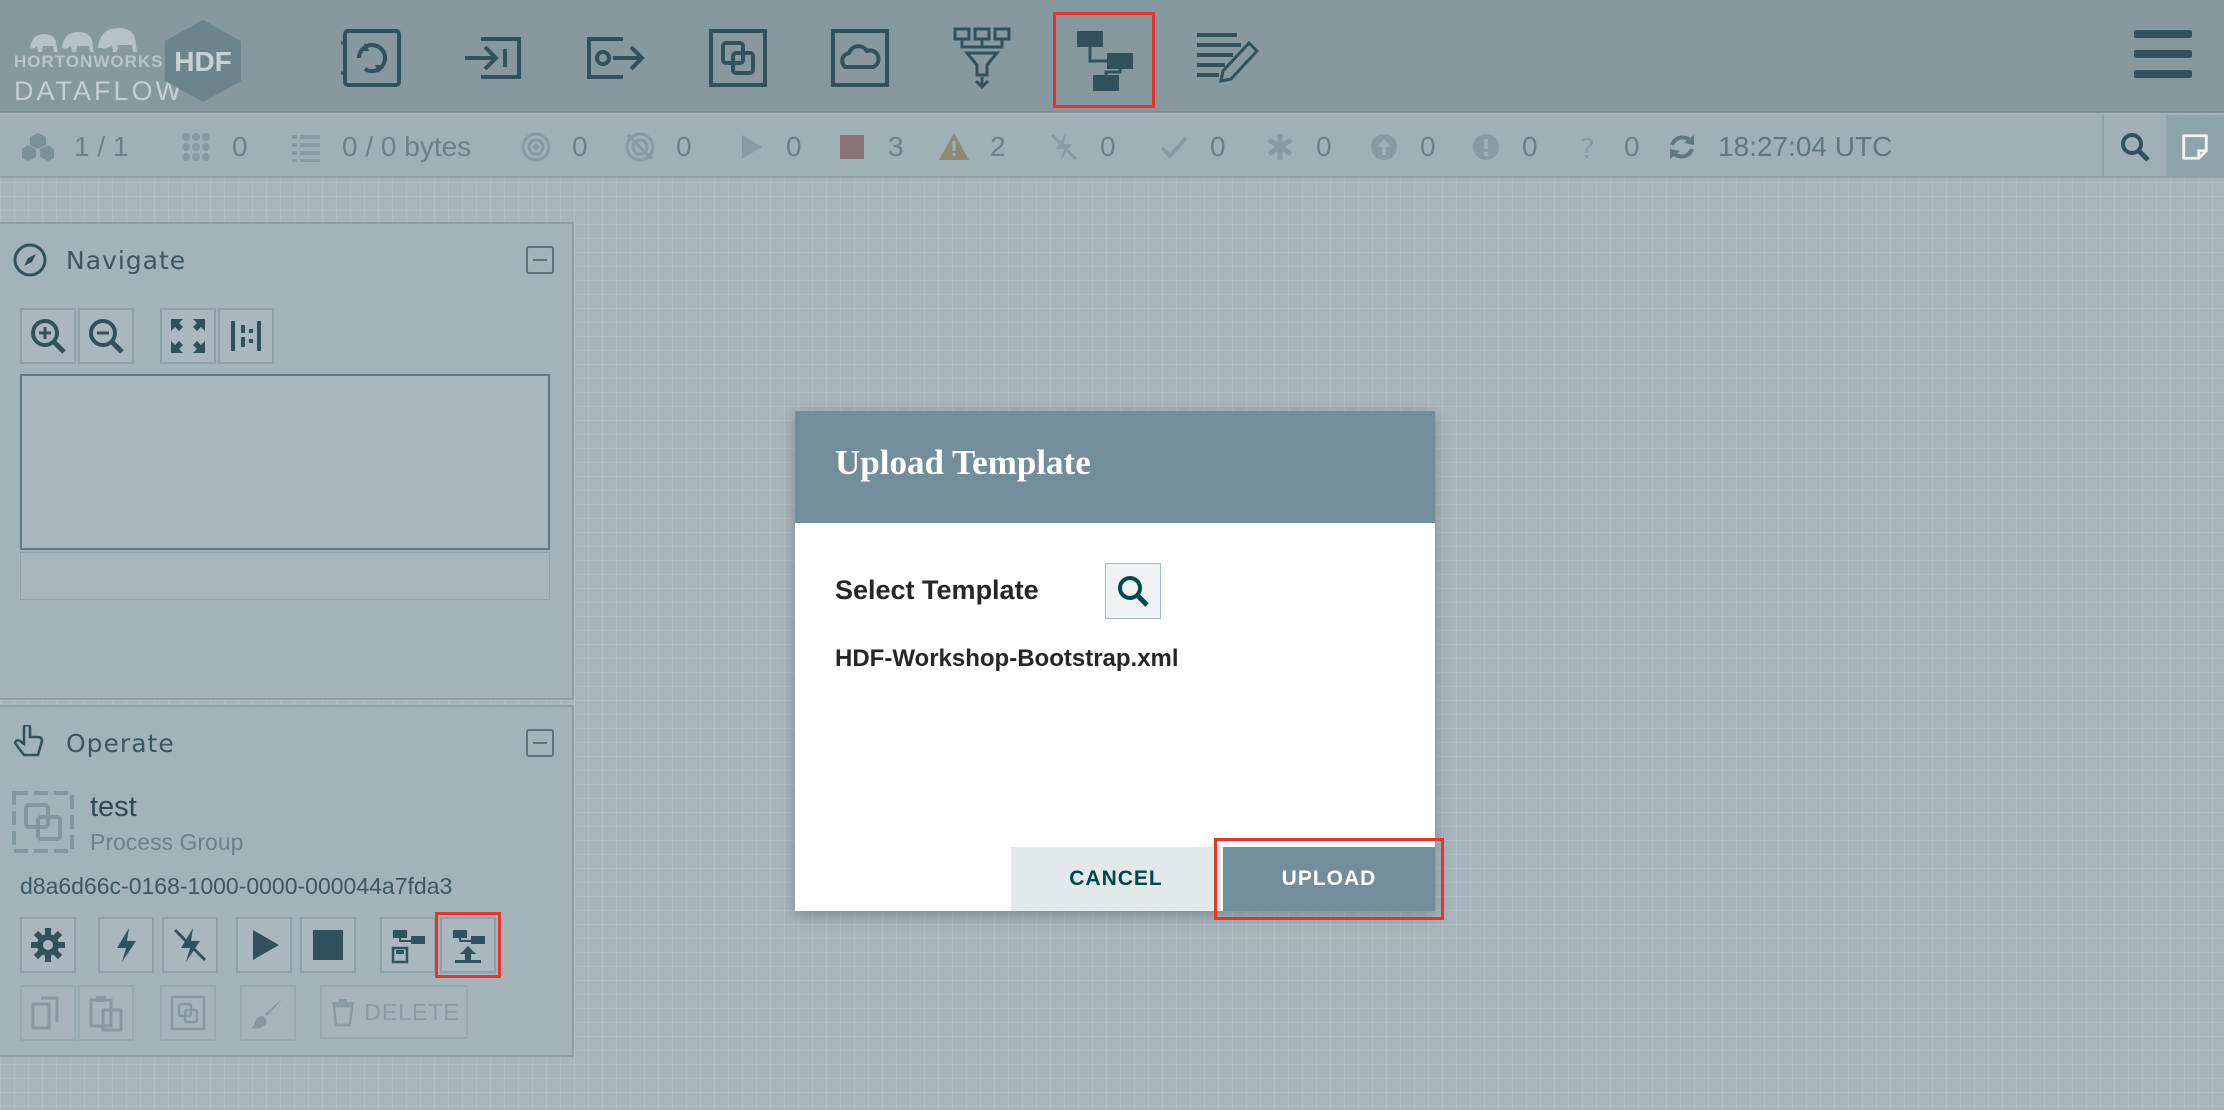 This screenshot has width=2224, height=1110. I want to click on status-queued-bytes-value: 0 / 0 bytes, so click(407, 146).